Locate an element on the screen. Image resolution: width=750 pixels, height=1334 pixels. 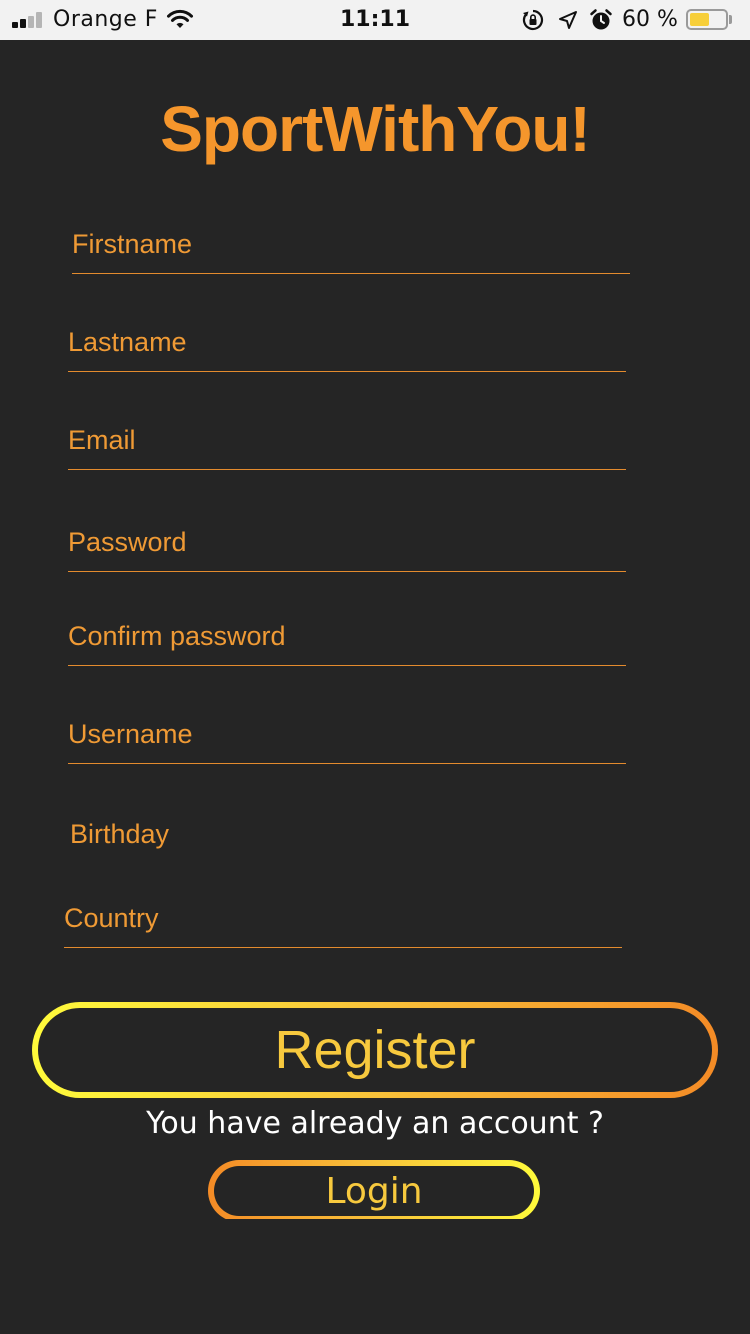
battery-icon is located at coordinates (707, 19).